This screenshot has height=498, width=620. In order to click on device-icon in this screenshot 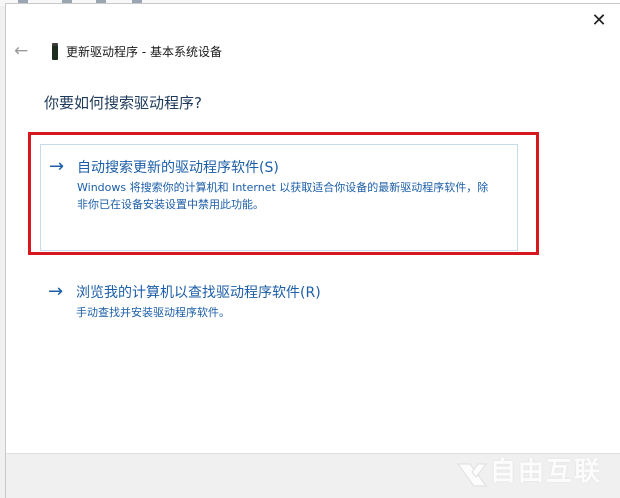, I will do `click(55, 51)`.